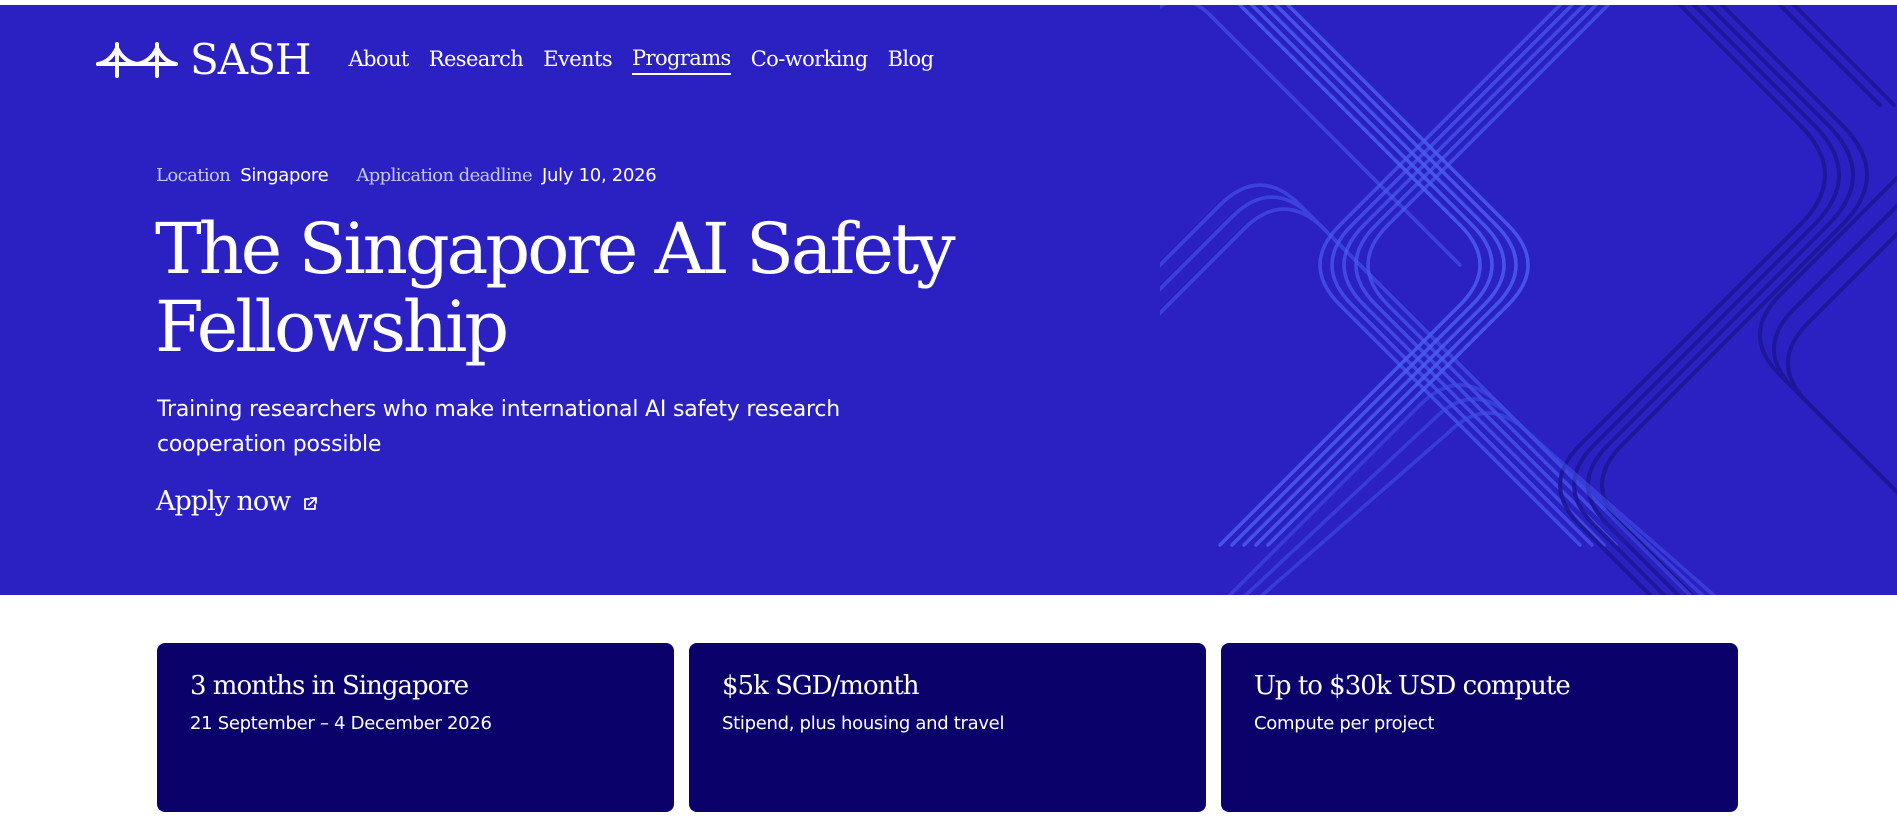 The height and width of the screenshot is (824, 1897). Describe the element at coordinates (251, 59) in the screenshot. I see `logo-text: SASH` at that location.